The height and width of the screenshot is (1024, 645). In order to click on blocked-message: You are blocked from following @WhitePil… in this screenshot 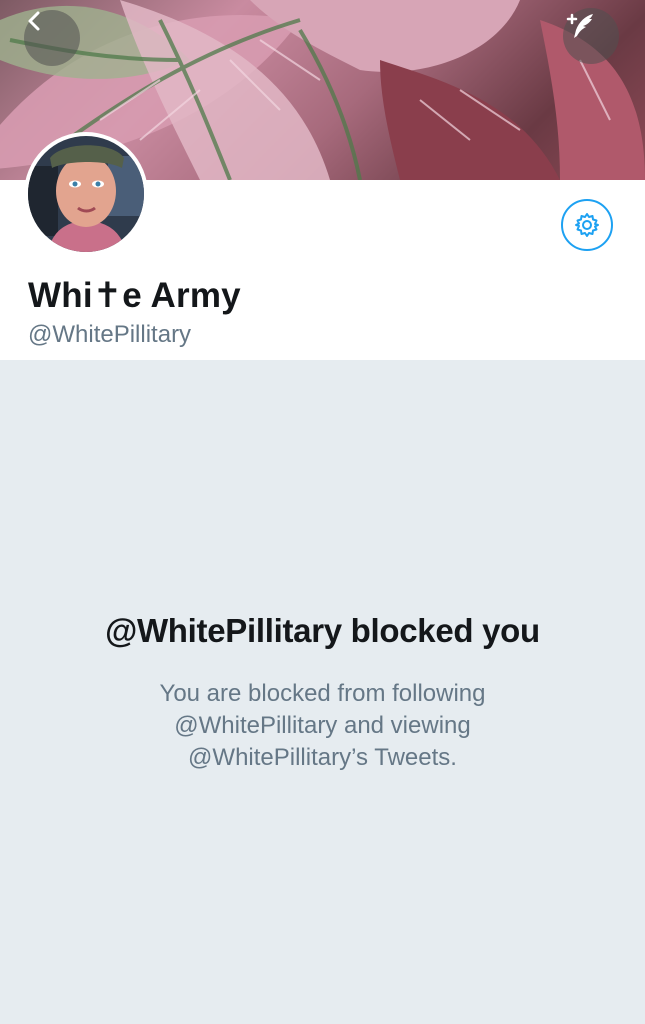, I will do `click(322, 725)`.